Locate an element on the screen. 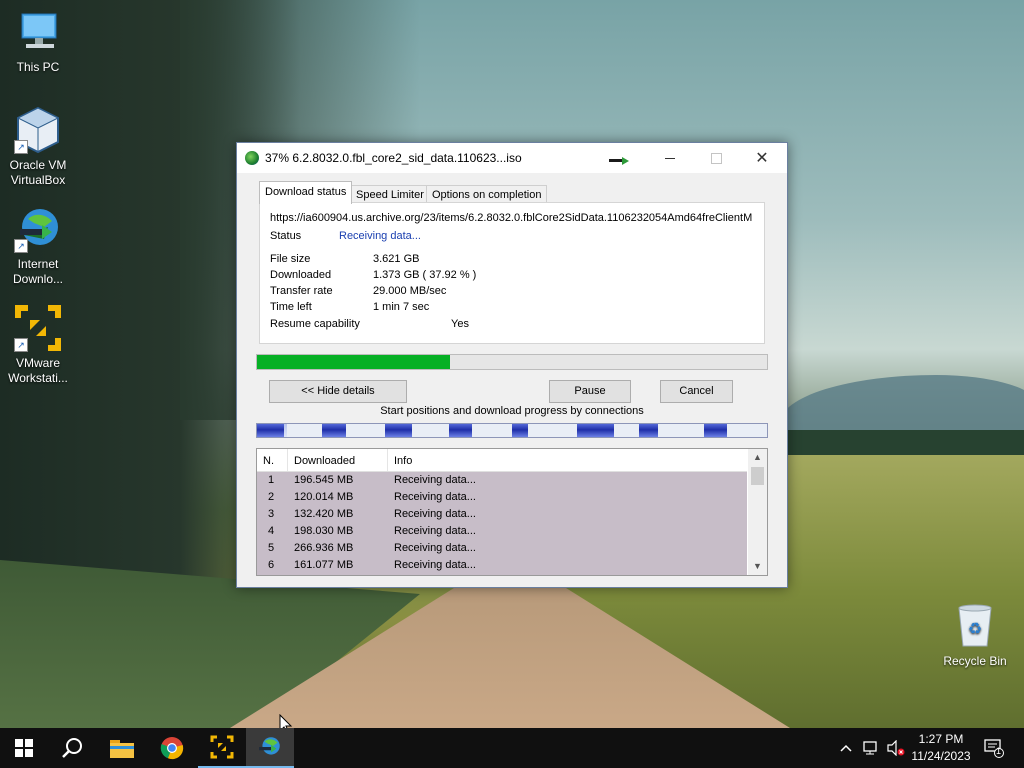 This screenshot has width=1024, height=768. file-explorer-icon is located at coordinates (122, 749).